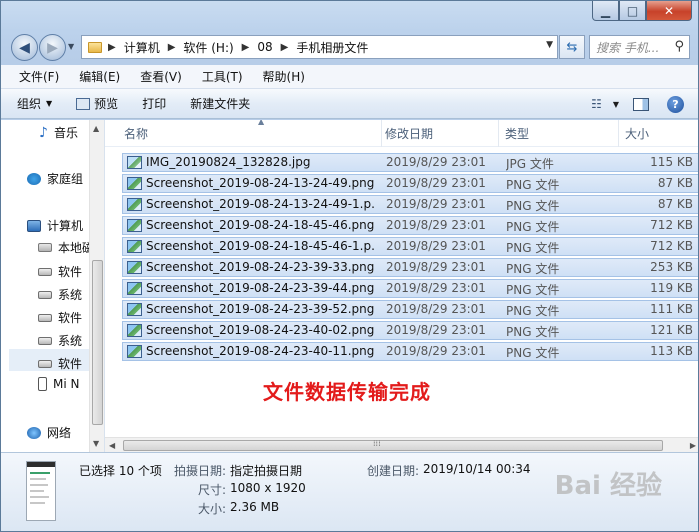 Image resolution: width=699 pixels, height=532 pixels. I want to click on preview-pane-icon, so click(641, 104).